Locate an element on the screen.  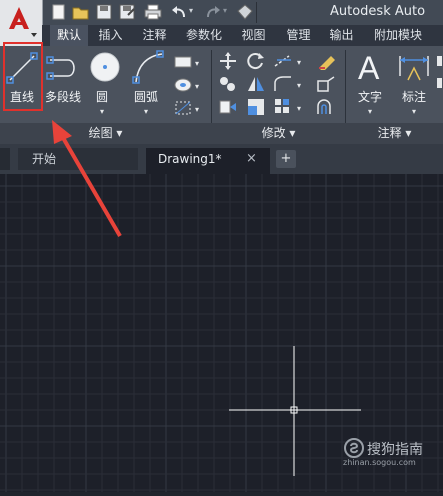
tab-output: 输出 is located at coordinates (341, 35).